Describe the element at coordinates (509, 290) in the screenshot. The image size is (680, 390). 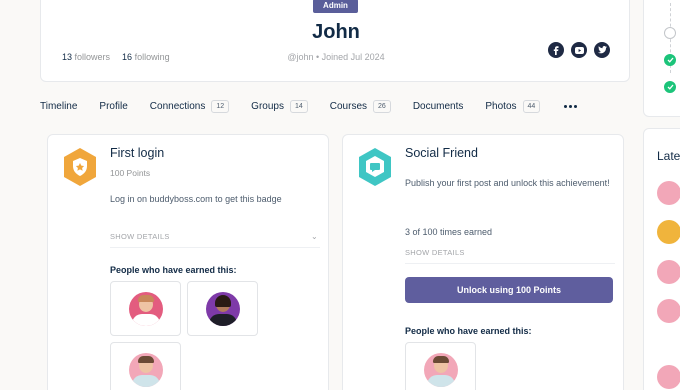
I see `unlock-button: Unlock using 100 Points` at that location.